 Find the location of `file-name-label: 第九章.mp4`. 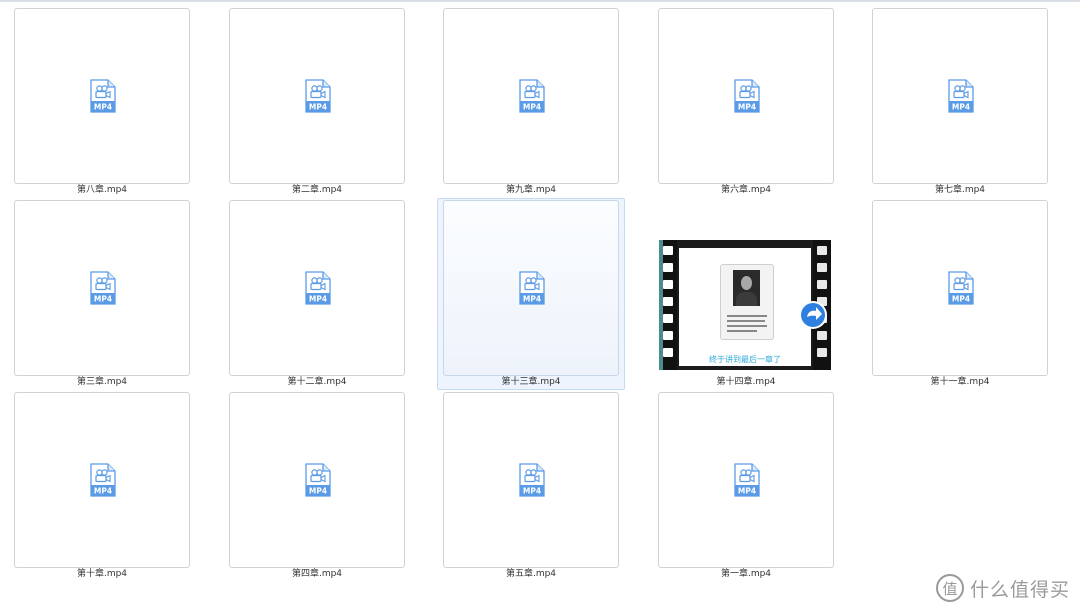

file-name-label: 第九章.mp4 is located at coordinates (531, 190).